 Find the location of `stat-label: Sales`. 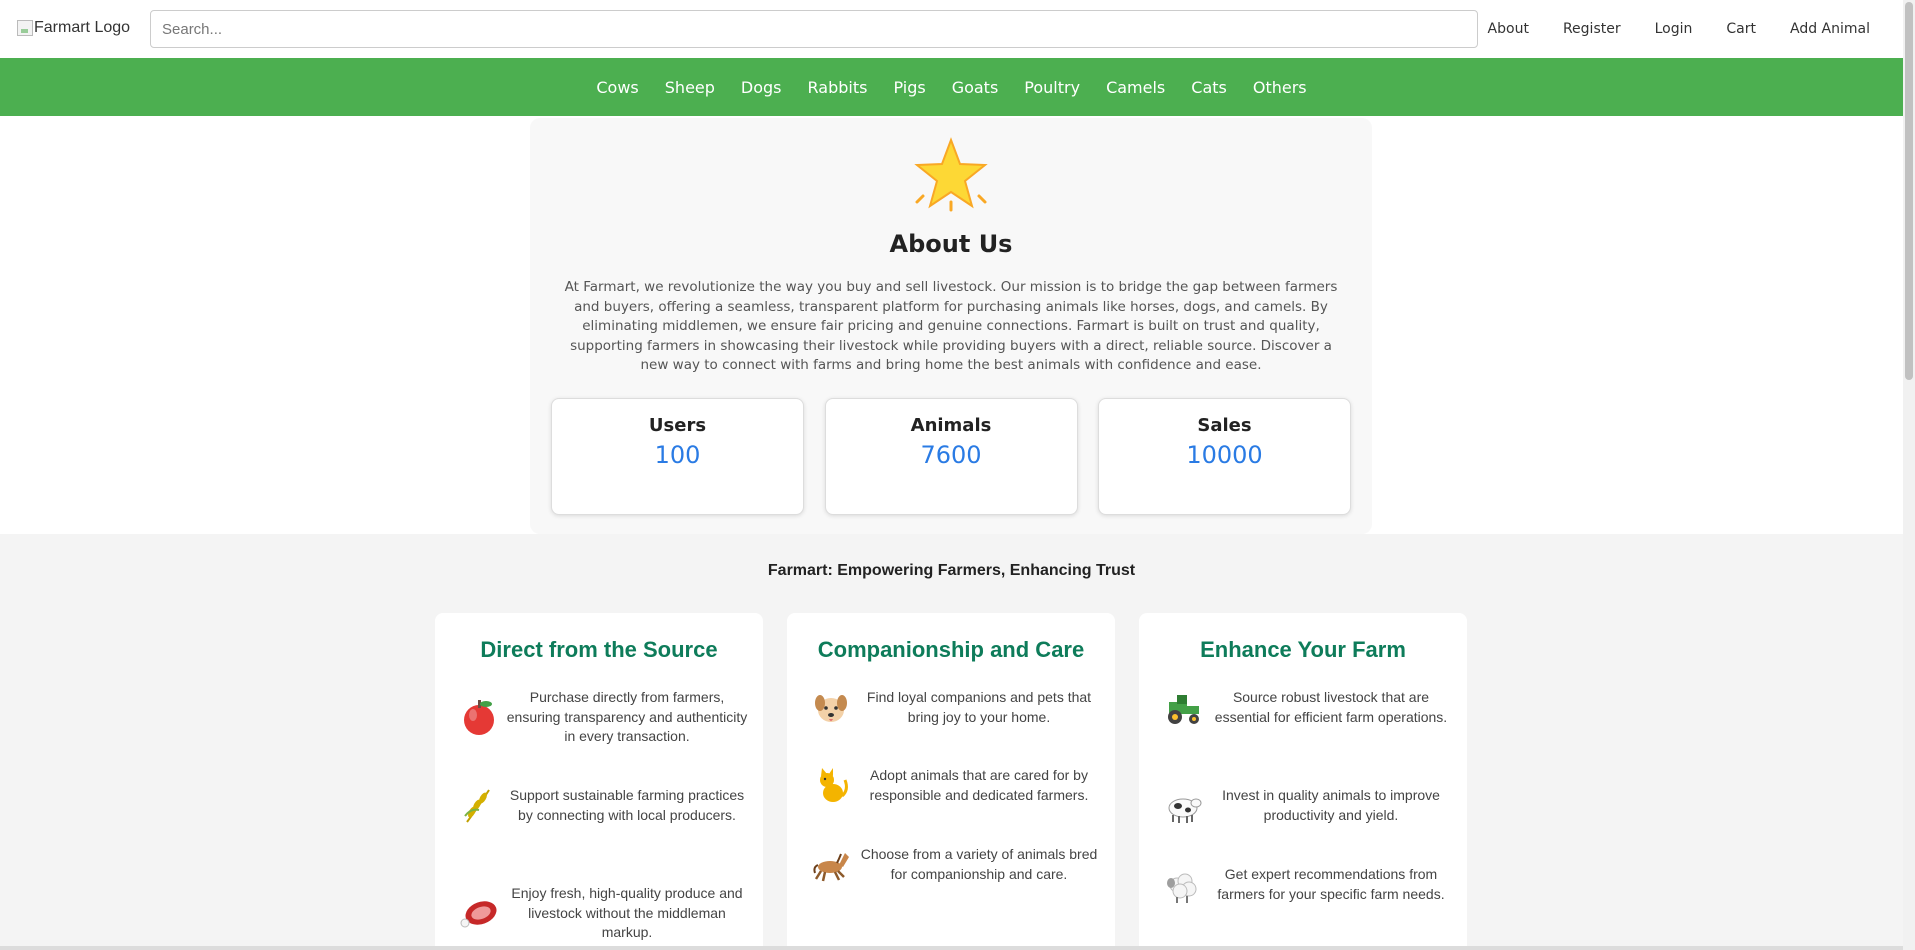

stat-label: Sales is located at coordinates (1224, 425).